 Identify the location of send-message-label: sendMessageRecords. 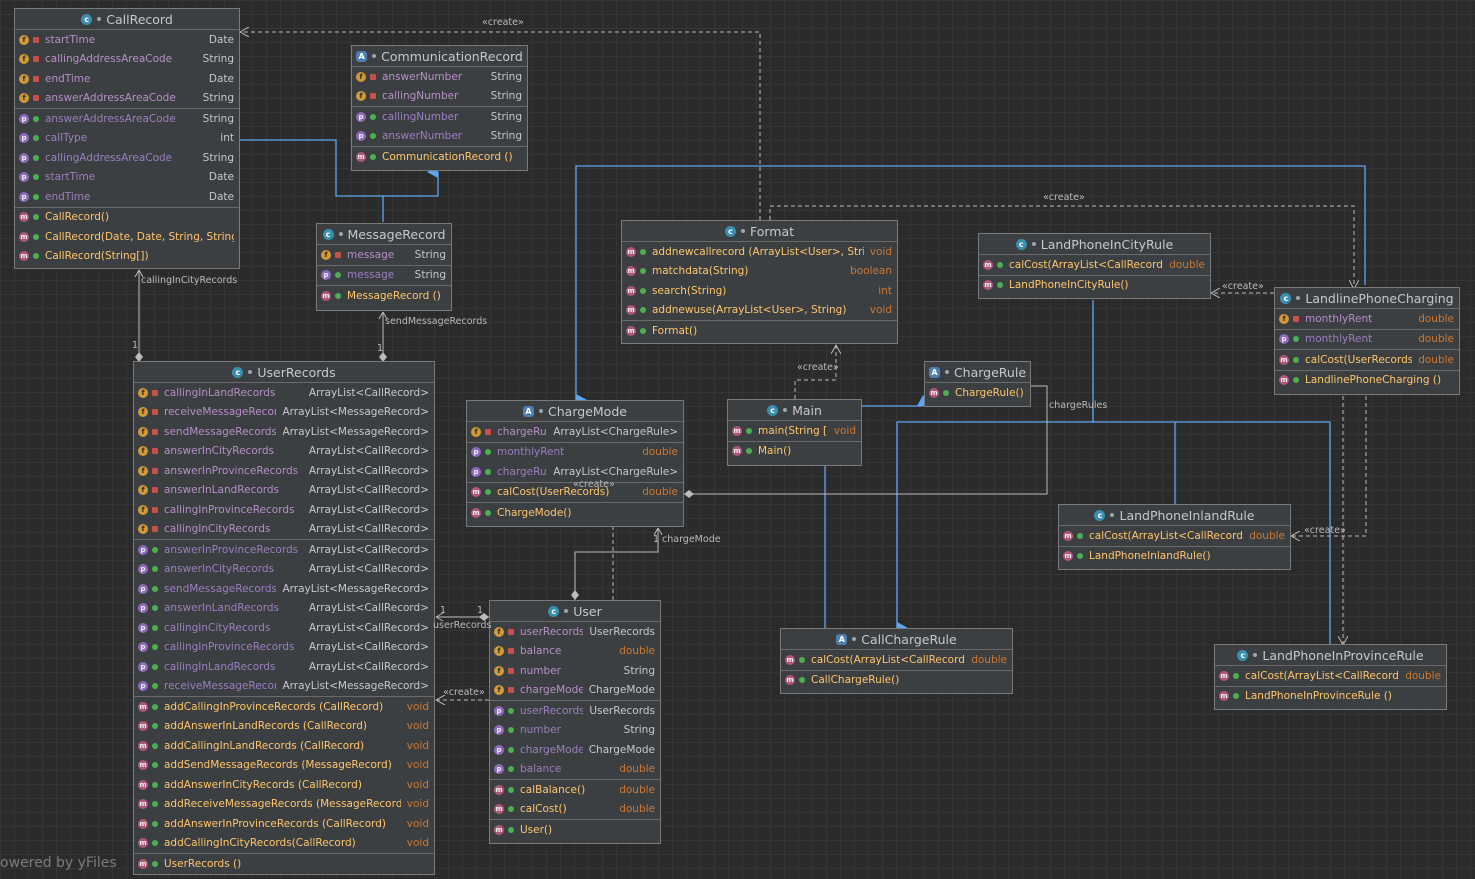
(436, 321).